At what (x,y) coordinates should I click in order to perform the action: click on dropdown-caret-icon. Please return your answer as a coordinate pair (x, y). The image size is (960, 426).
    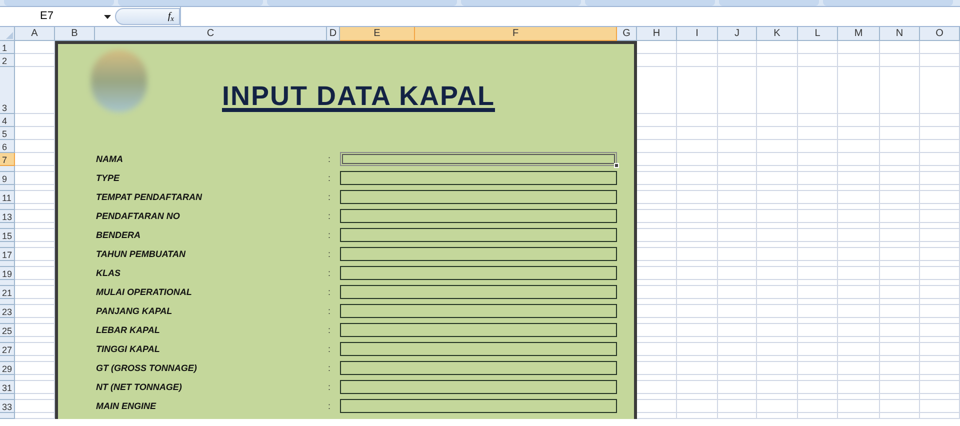
    Looking at the image, I should click on (107, 16).